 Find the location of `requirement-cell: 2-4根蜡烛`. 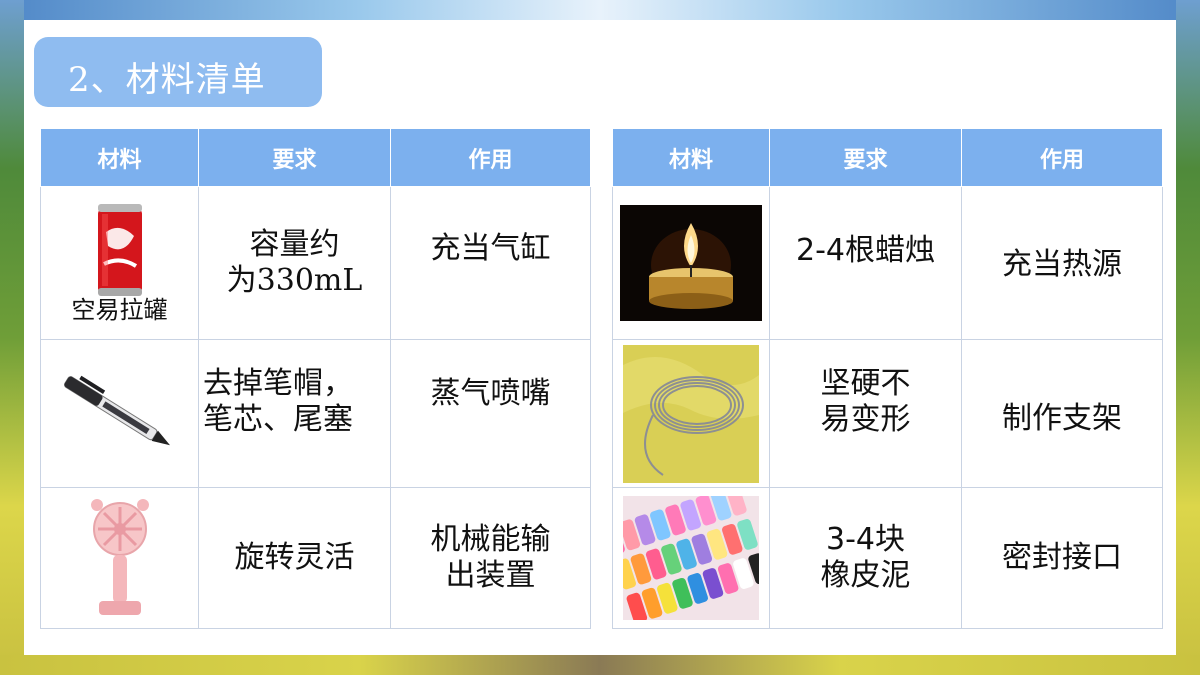

requirement-cell: 2-4根蜡烛 is located at coordinates (865, 263).